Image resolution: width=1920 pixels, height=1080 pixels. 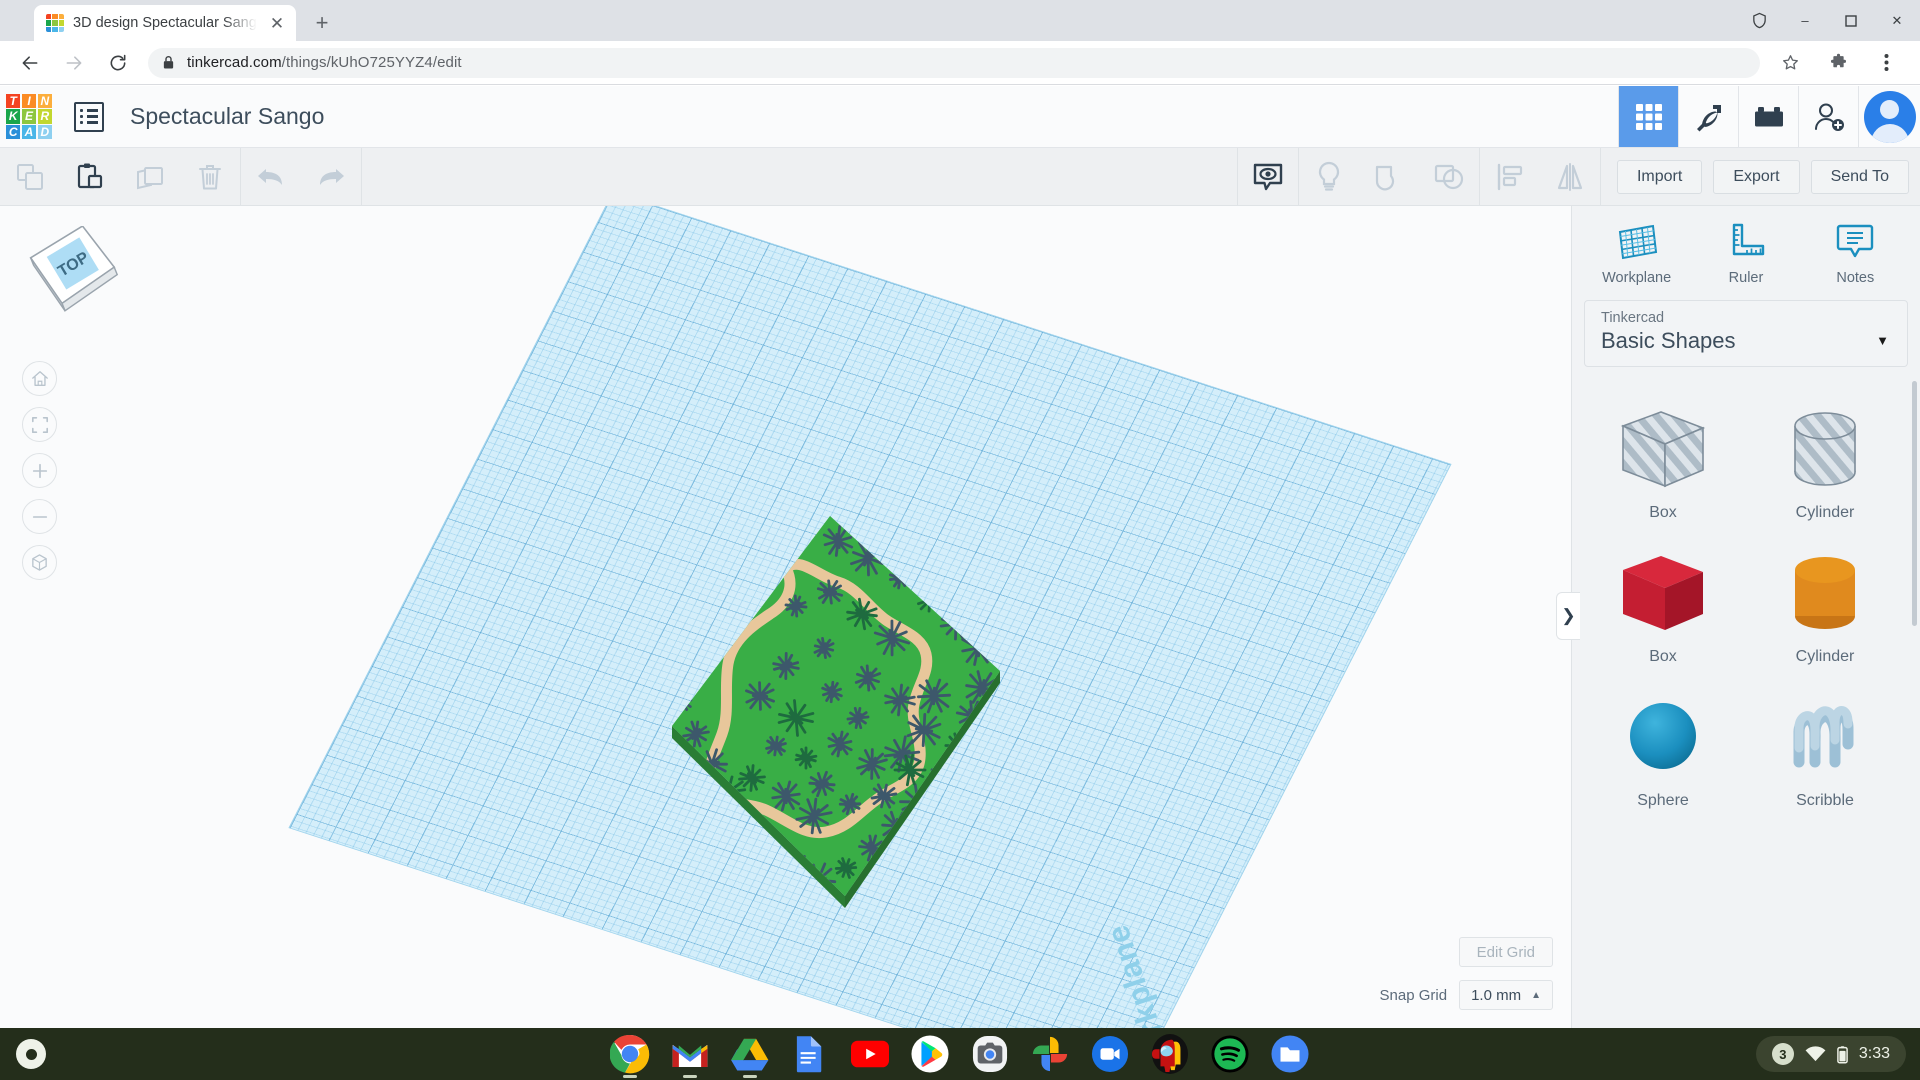 What do you see at coordinates (1536, 995) in the screenshot?
I see `chevron-up-icon: ▲` at bounding box center [1536, 995].